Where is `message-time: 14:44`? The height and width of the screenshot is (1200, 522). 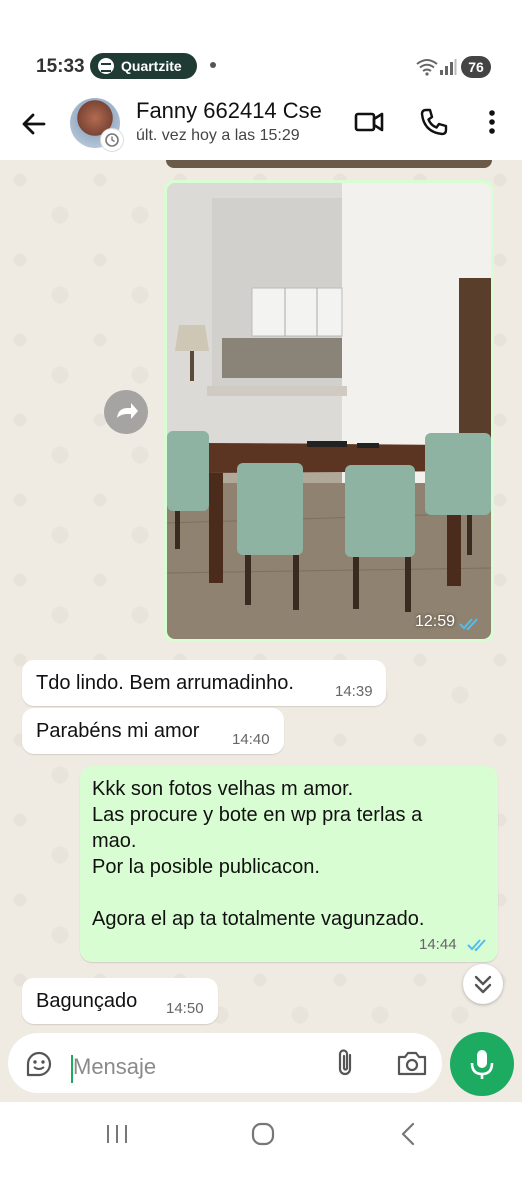 message-time: 14:44 is located at coordinates (438, 944).